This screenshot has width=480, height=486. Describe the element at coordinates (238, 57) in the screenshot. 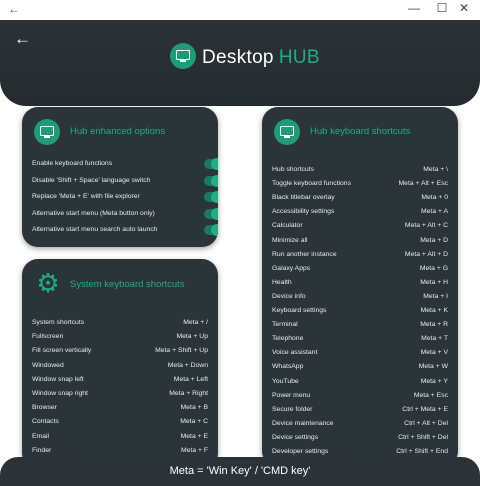

I see `app-title-primary: Desktop` at that location.